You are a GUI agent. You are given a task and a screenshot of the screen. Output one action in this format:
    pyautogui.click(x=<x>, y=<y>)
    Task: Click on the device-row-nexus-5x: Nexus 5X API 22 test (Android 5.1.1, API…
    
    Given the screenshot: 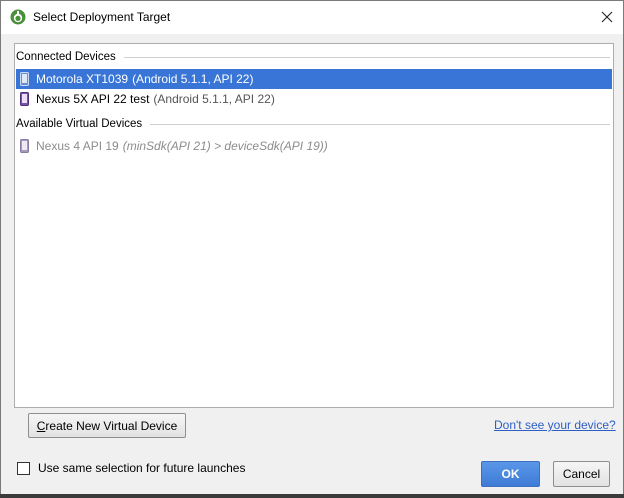 What is the action you would take?
    pyautogui.click(x=314, y=99)
    